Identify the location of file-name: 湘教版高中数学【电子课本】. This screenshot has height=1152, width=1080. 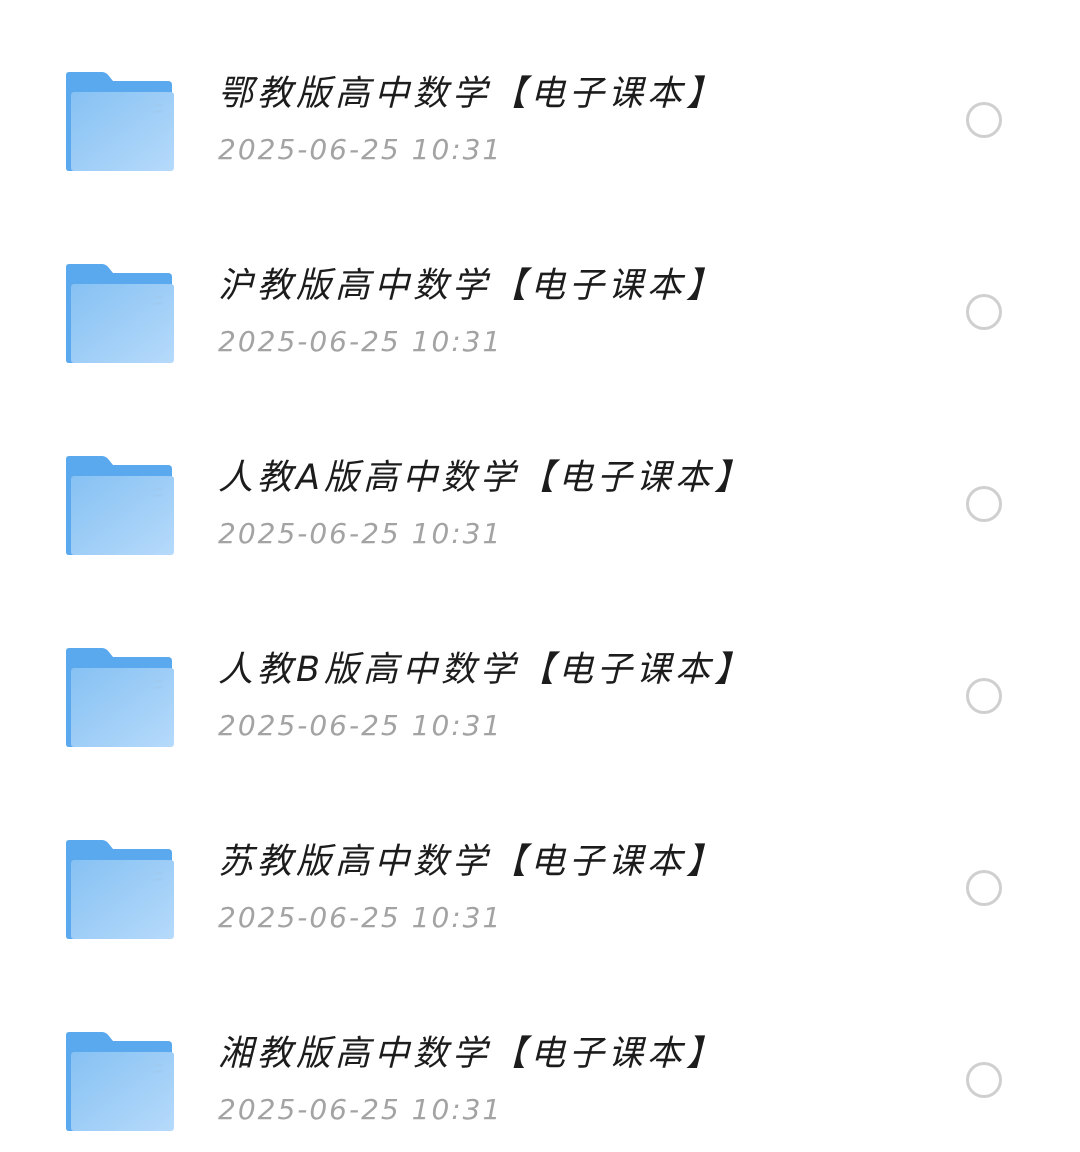
(472, 1054).